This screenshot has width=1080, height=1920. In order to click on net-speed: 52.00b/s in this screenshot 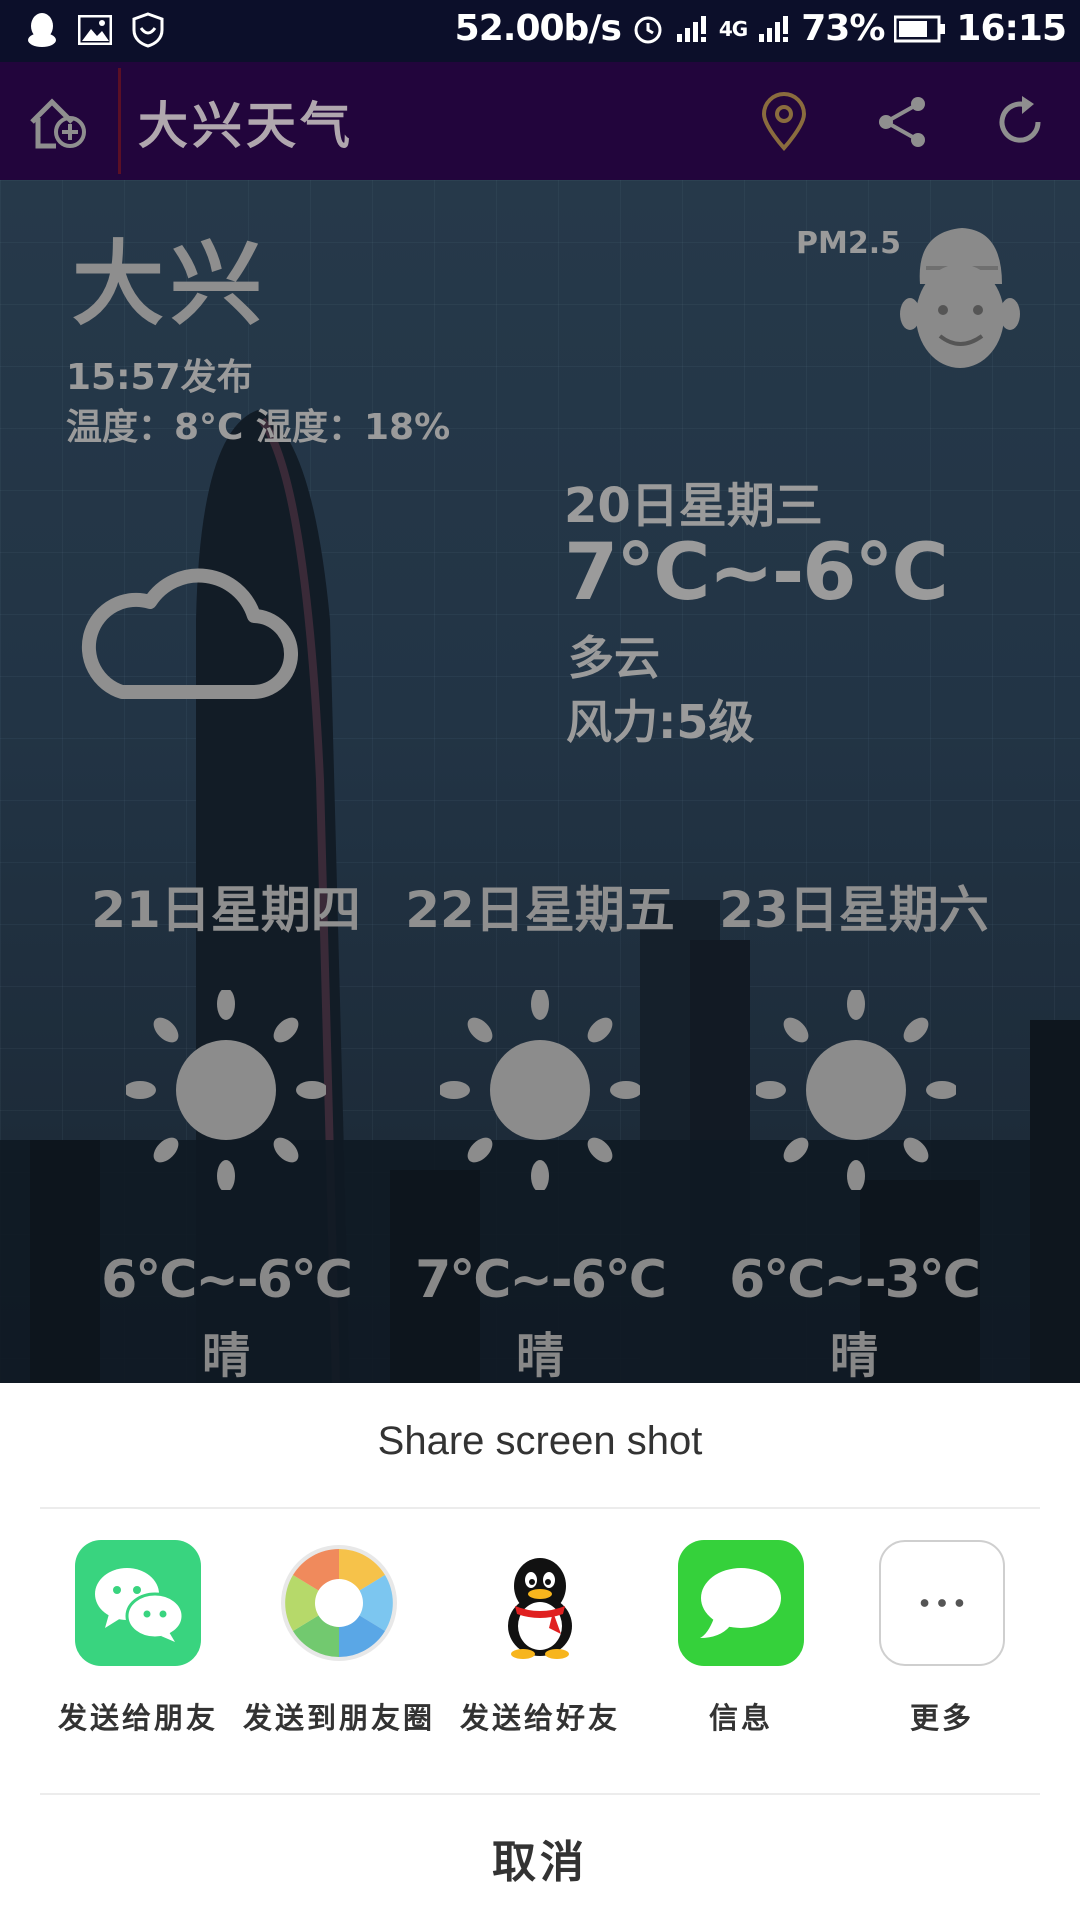, I will do `click(538, 28)`.